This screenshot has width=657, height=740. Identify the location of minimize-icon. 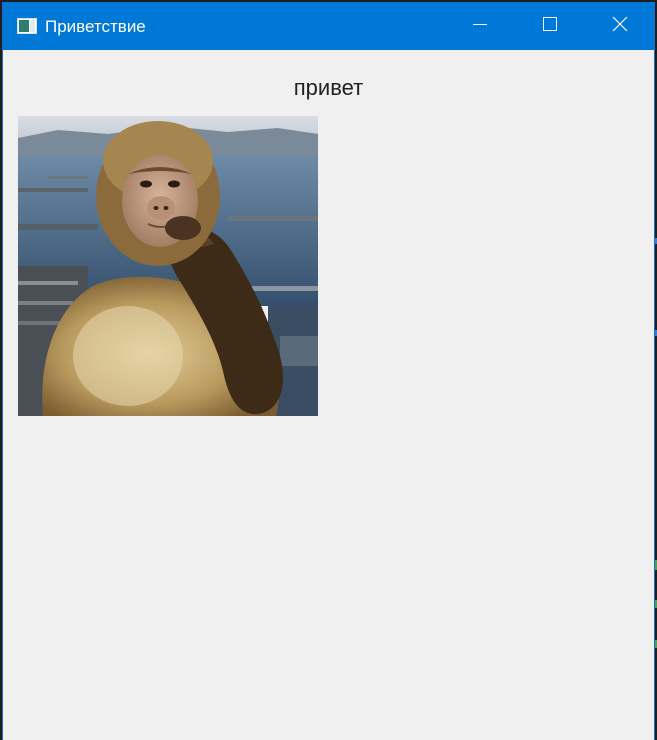
(480, 26).